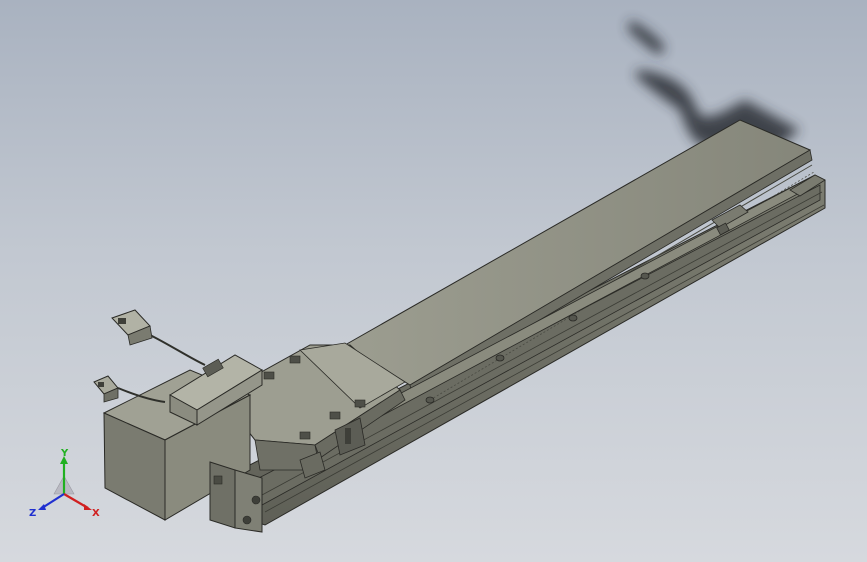 The width and height of the screenshot is (867, 562). What do you see at coordinates (106, 389) in the screenshot?
I see `power-connector` at bounding box center [106, 389].